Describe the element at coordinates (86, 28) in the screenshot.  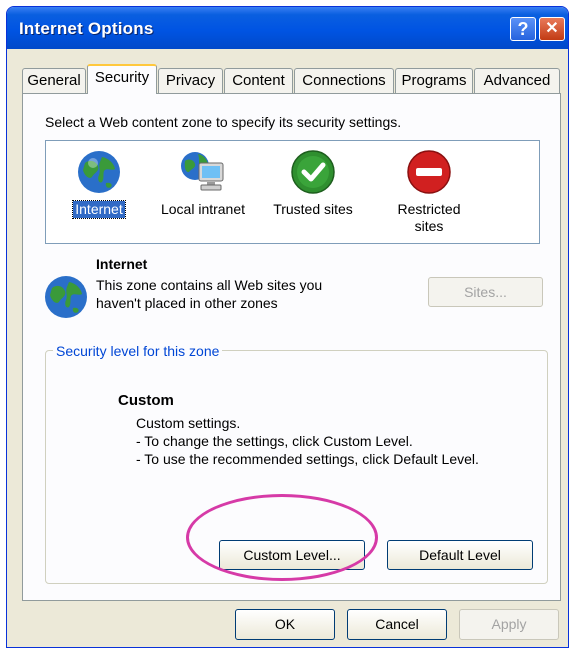
I see `window-title: Internet Options` at that location.